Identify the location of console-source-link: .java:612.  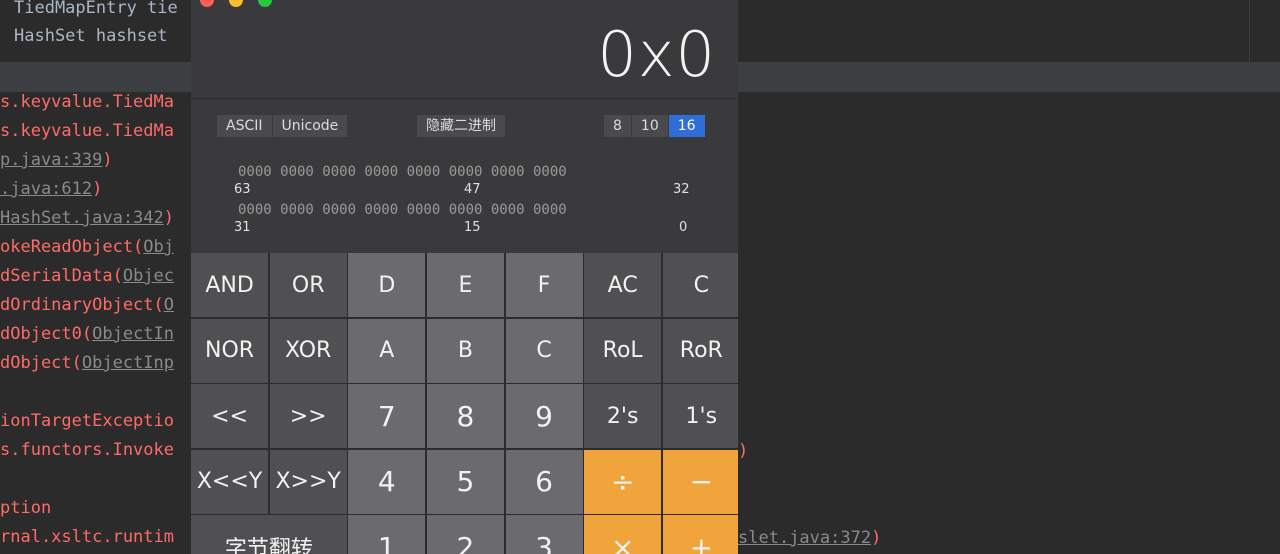
(46, 189).